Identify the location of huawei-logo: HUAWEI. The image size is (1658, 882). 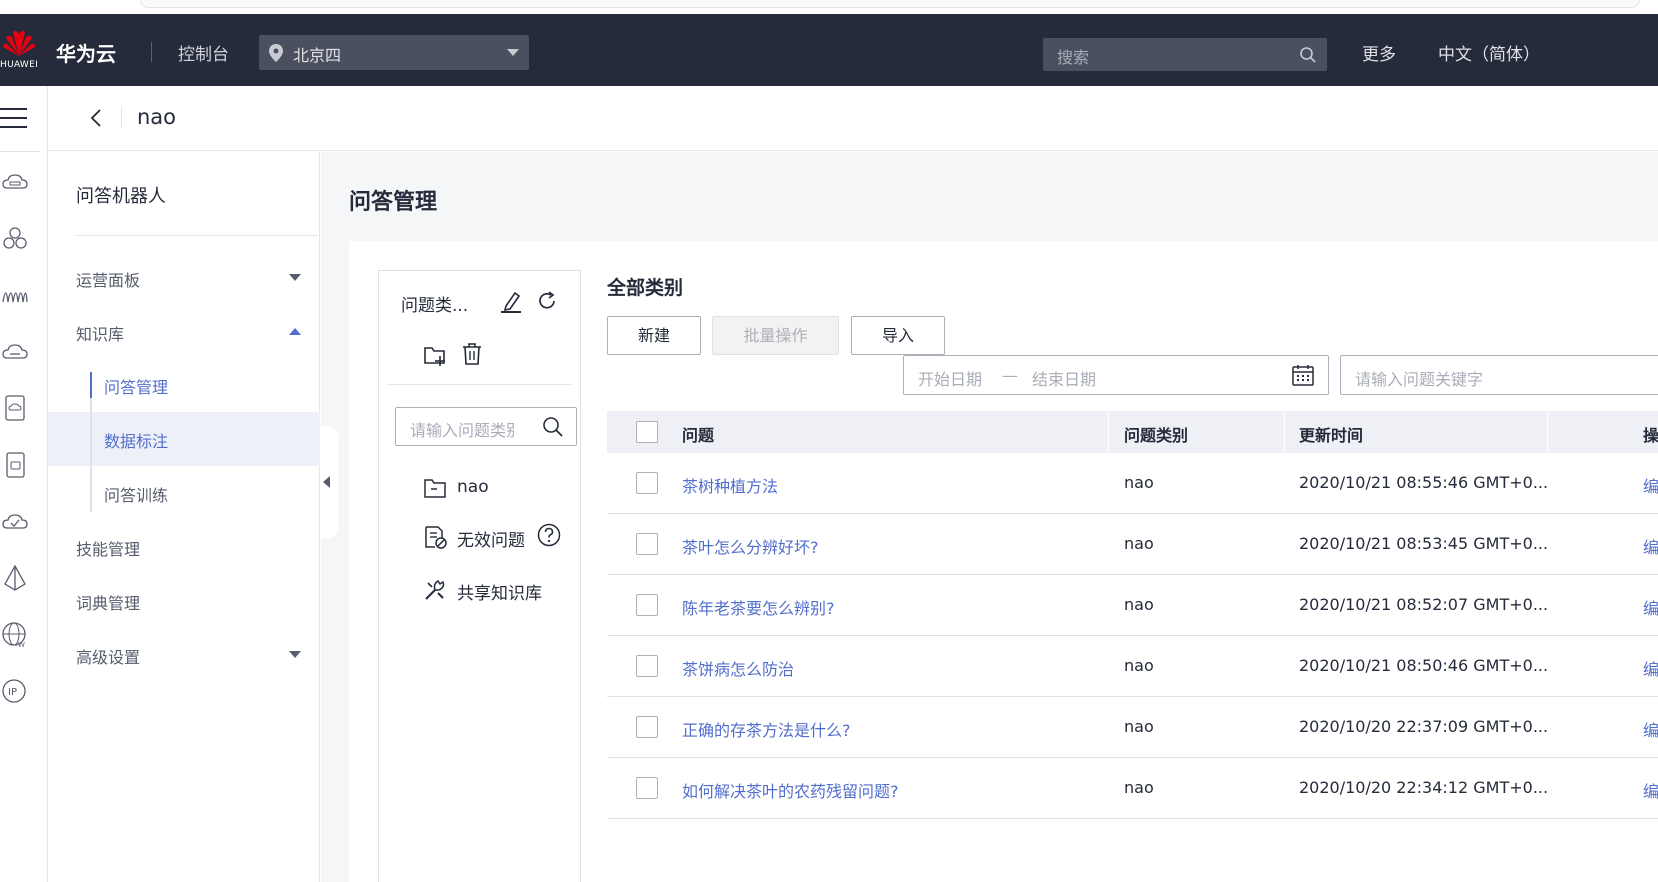
(20, 51).